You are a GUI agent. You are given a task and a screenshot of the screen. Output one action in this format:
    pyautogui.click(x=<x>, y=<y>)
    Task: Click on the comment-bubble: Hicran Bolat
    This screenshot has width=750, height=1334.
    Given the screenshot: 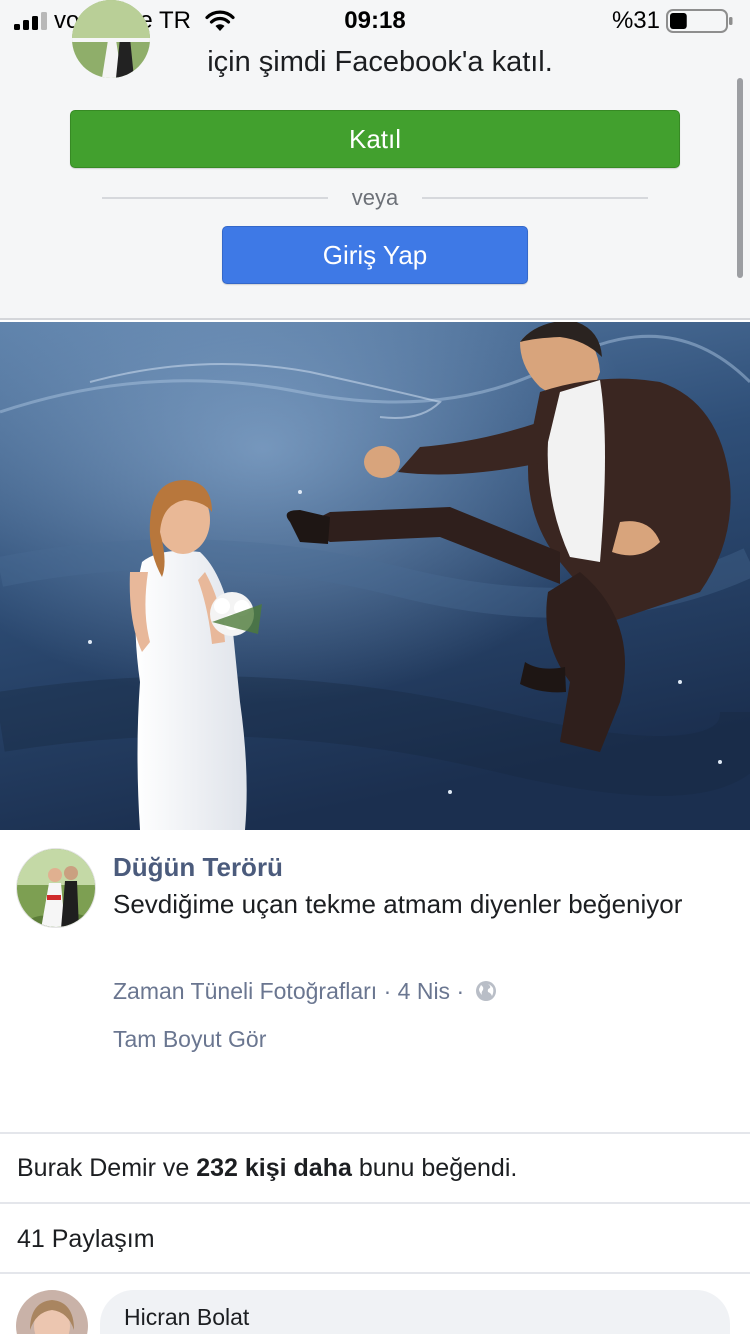 What is the action you would take?
    pyautogui.click(x=415, y=1312)
    